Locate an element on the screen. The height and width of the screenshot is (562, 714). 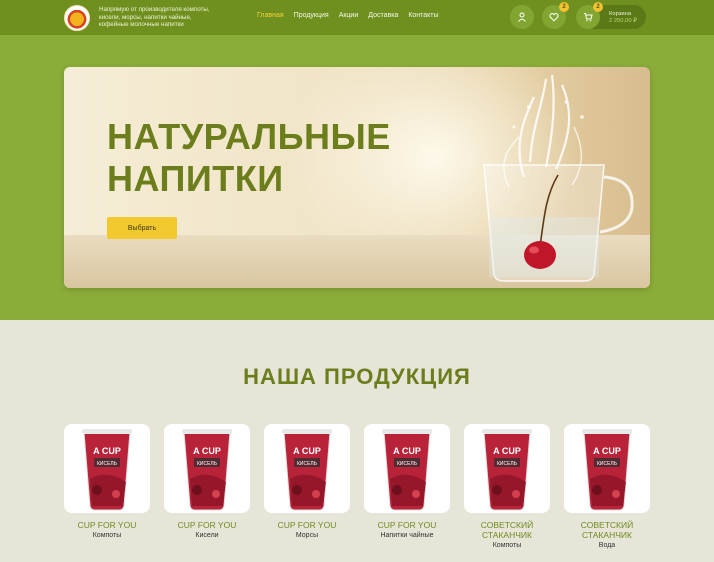
product-card: A CUP КИСЕЛЬ CUP FOR YOU Напитки чайные is located at coordinates (407, 482).